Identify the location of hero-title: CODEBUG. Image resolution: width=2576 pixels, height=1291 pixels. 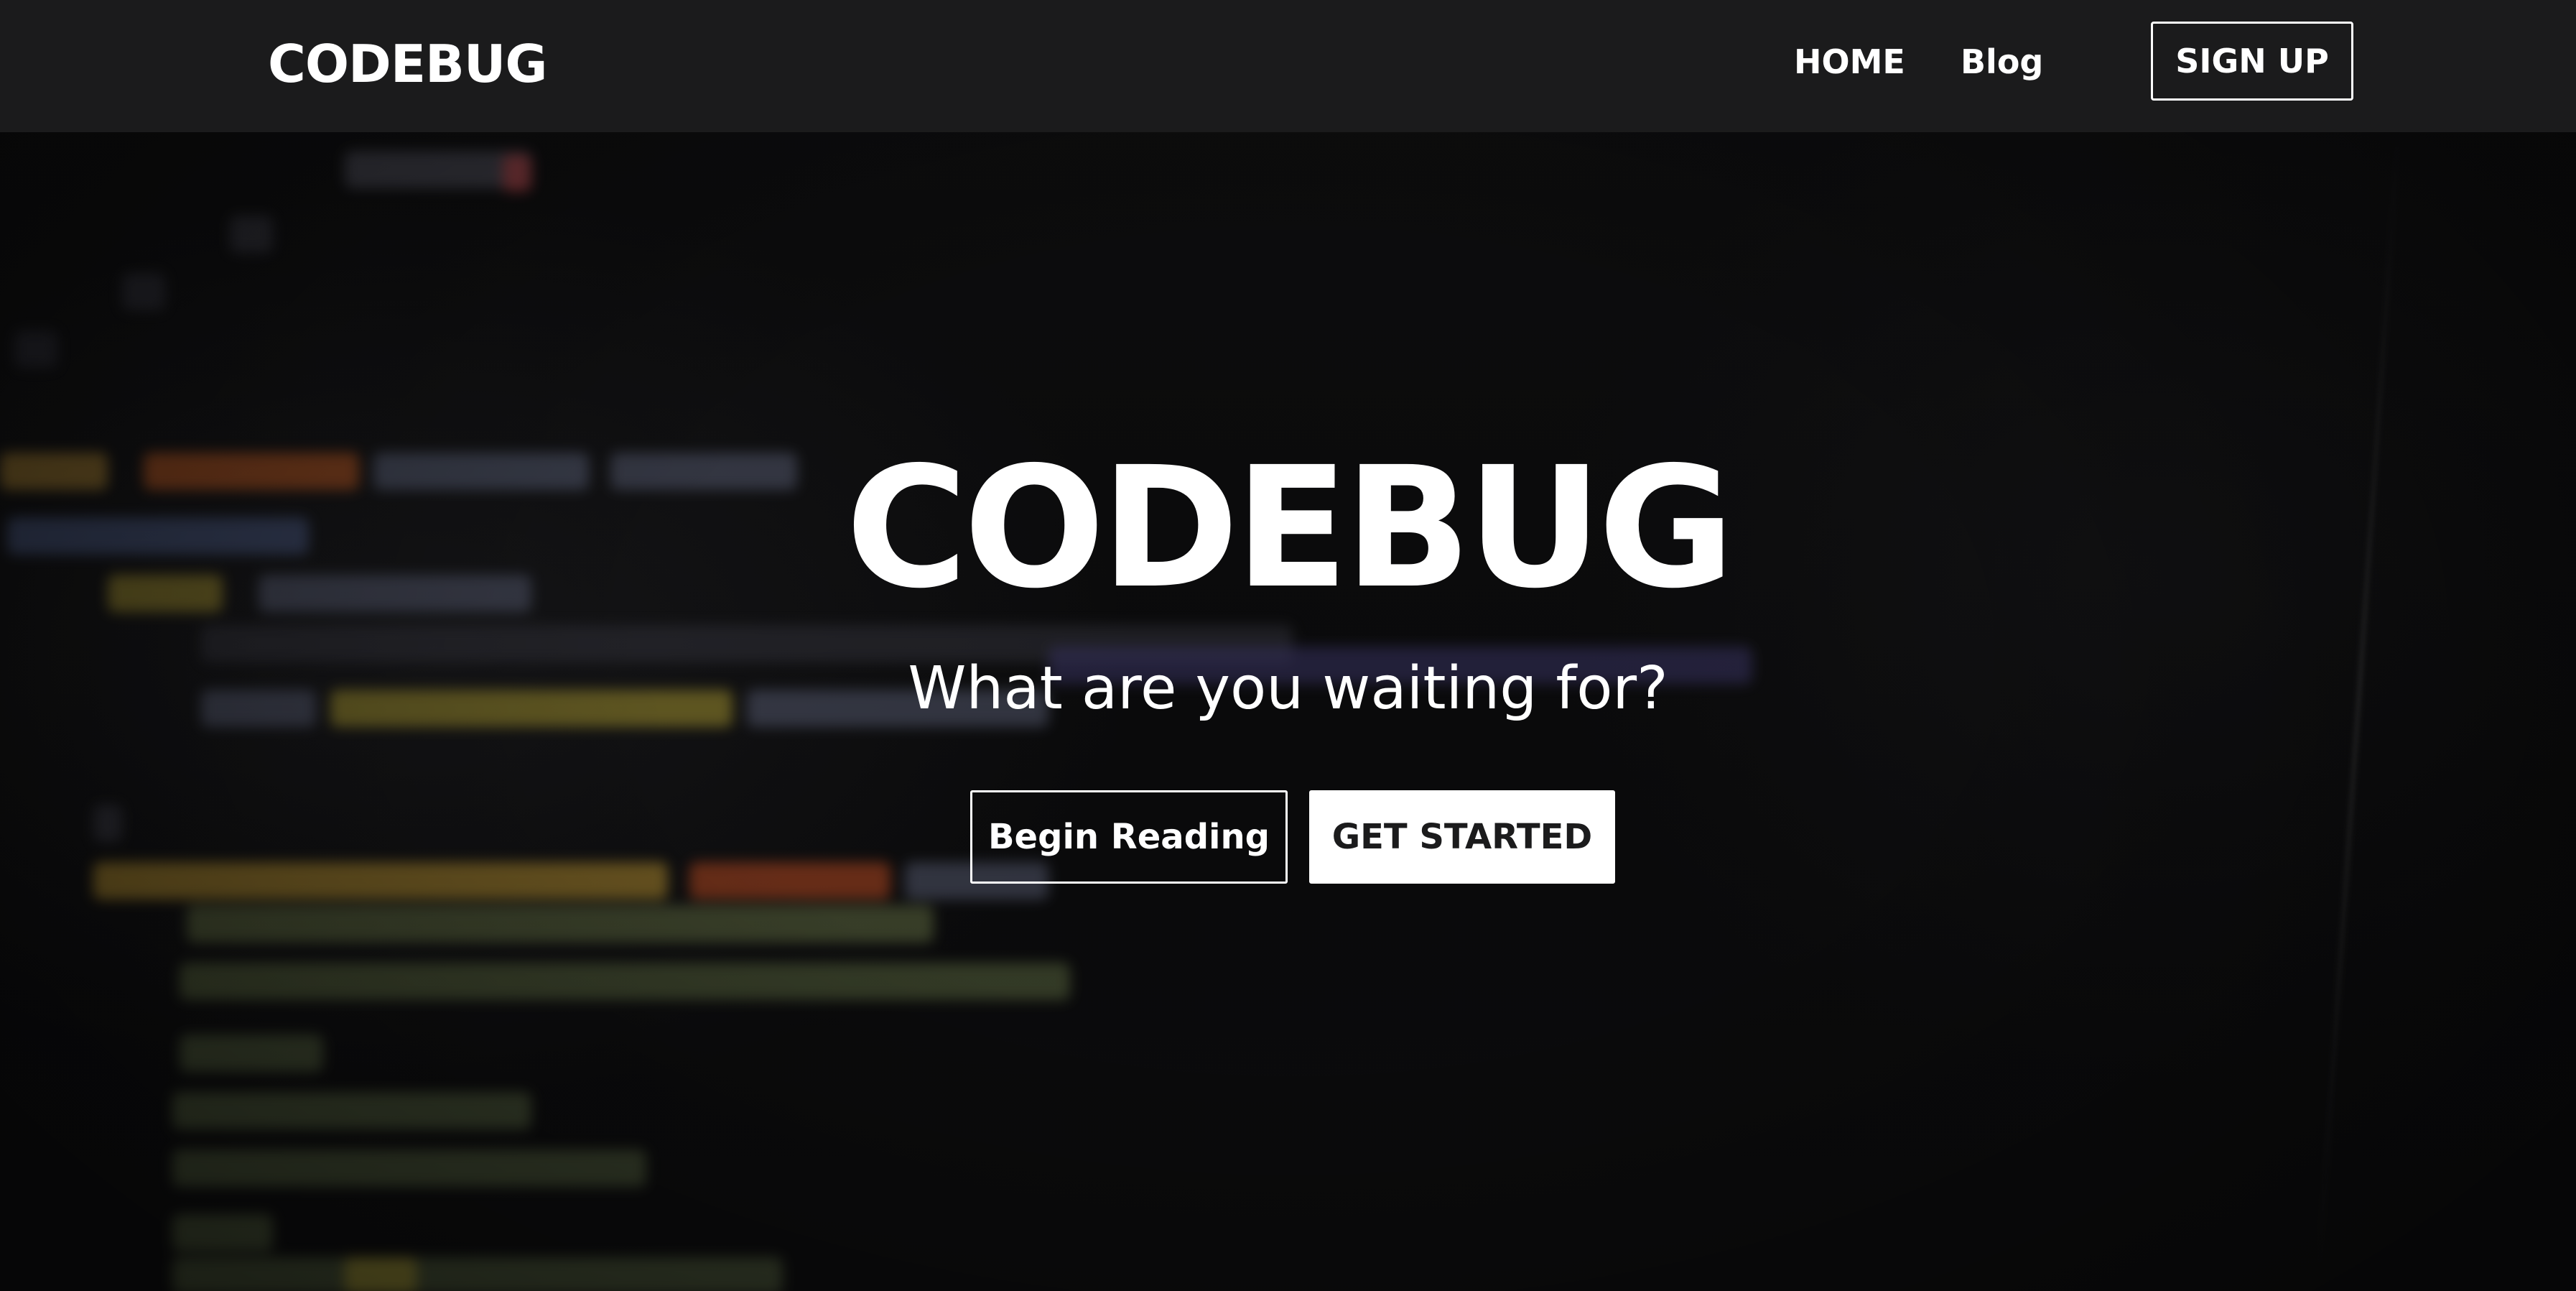
(1289, 528).